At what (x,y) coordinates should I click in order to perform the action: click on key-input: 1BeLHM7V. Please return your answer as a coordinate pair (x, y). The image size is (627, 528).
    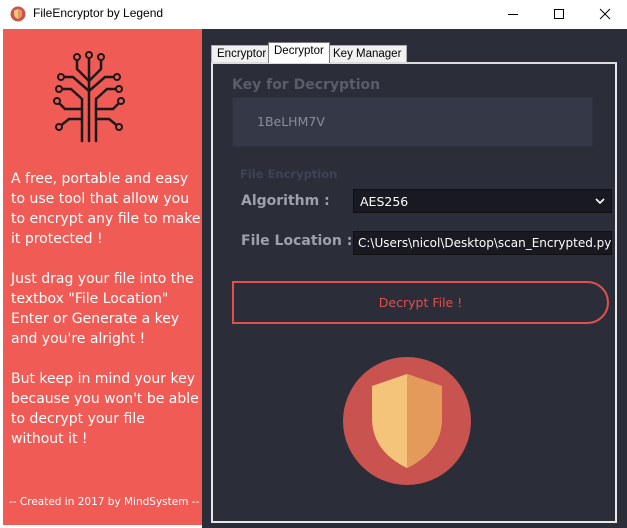
    Looking at the image, I should click on (412, 122).